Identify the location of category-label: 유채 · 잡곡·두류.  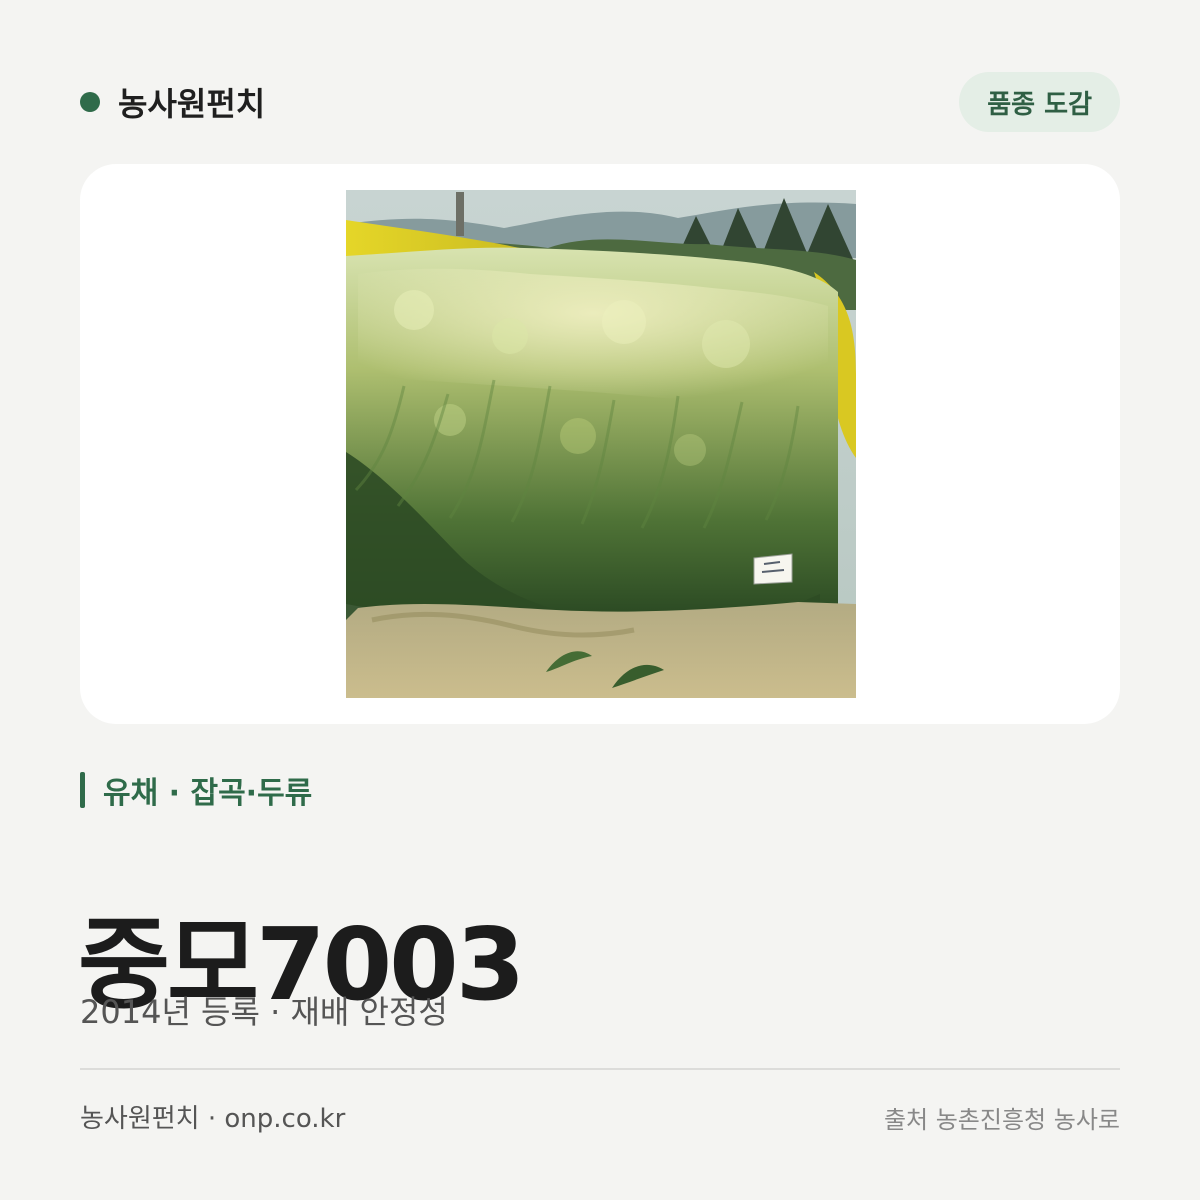
(196, 790).